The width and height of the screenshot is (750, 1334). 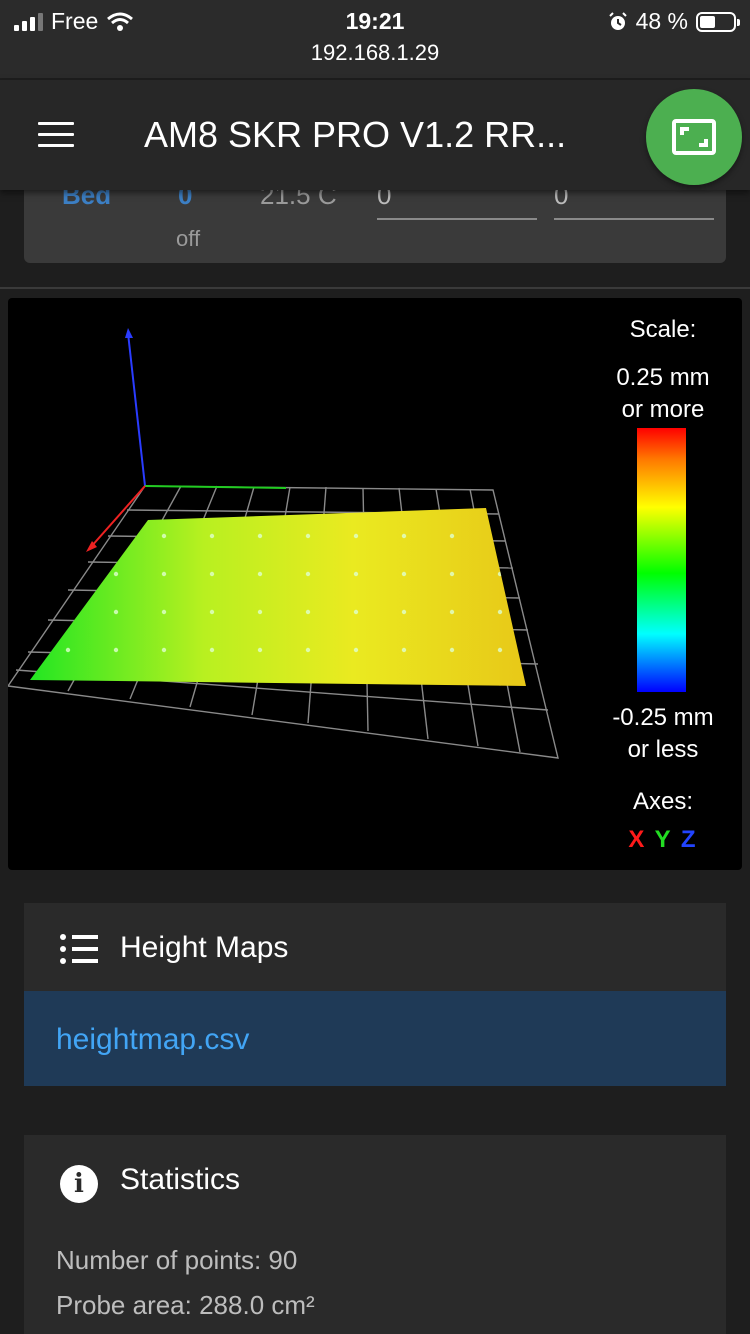 I want to click on fullscreen-icon, so click(x=694, y=137).